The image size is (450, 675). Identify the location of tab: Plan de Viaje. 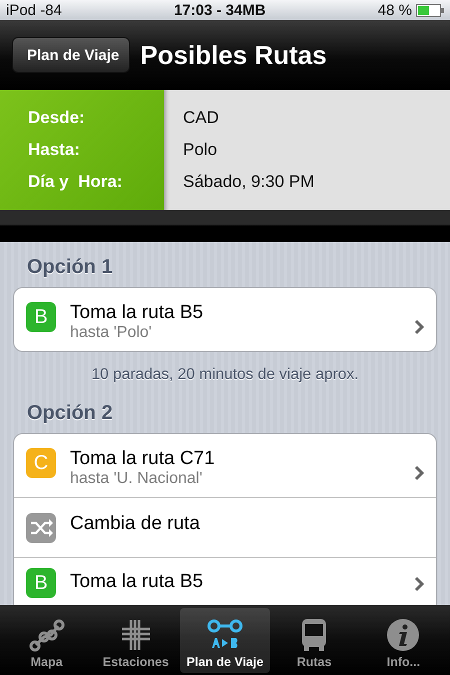
(225, 640).